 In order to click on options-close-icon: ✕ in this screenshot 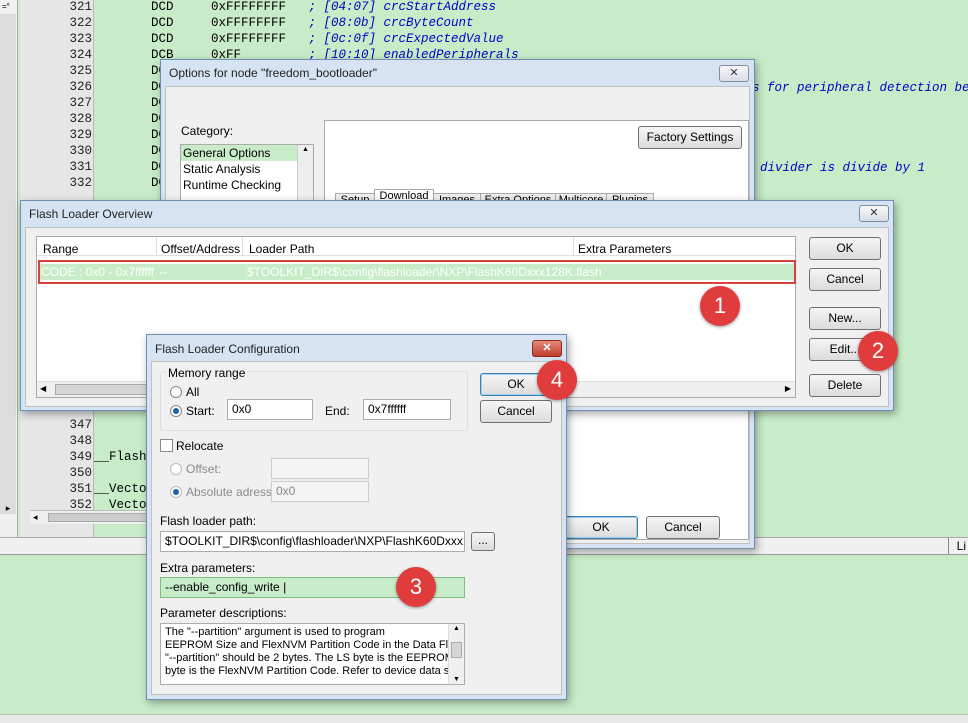, I will do `click(734, 73)`.